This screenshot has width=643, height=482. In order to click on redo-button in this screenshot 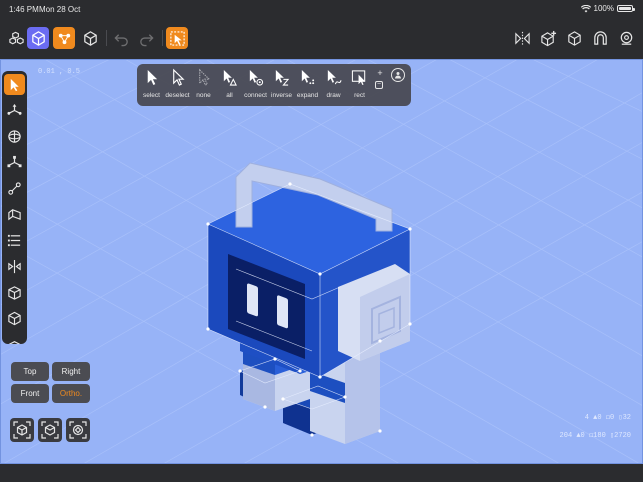, I will do `click(146, 38)`.